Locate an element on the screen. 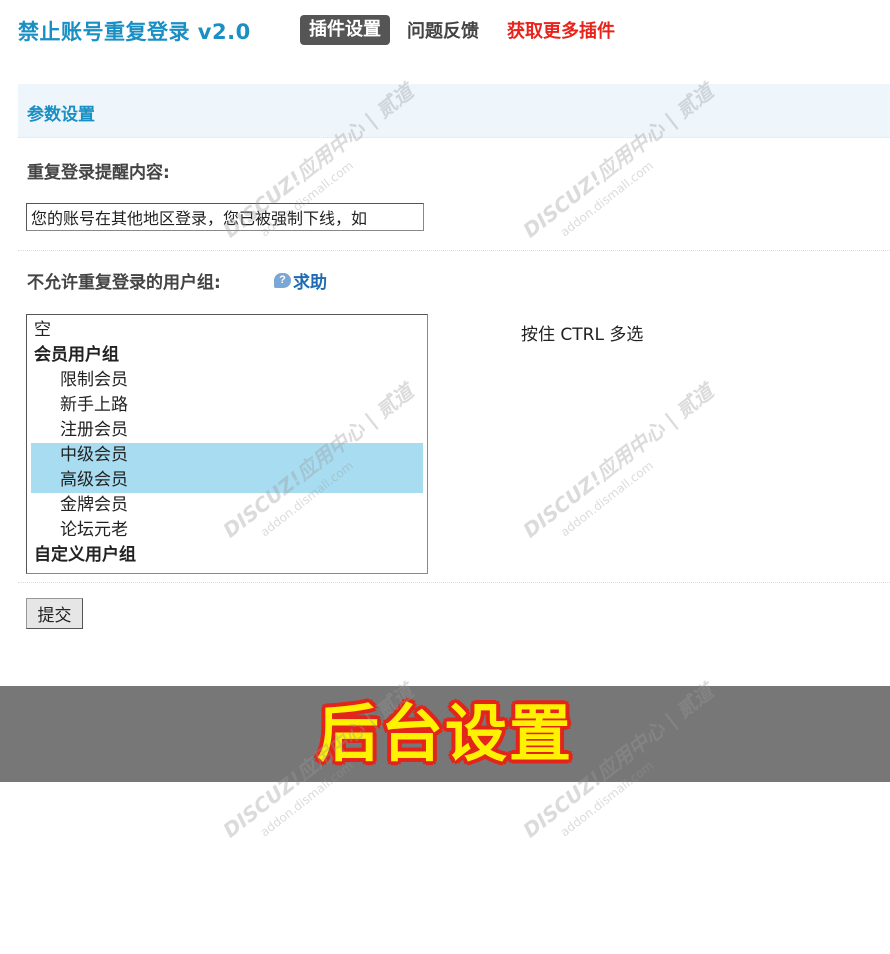  help-label: 求助 is located at coordinates (310, 283).